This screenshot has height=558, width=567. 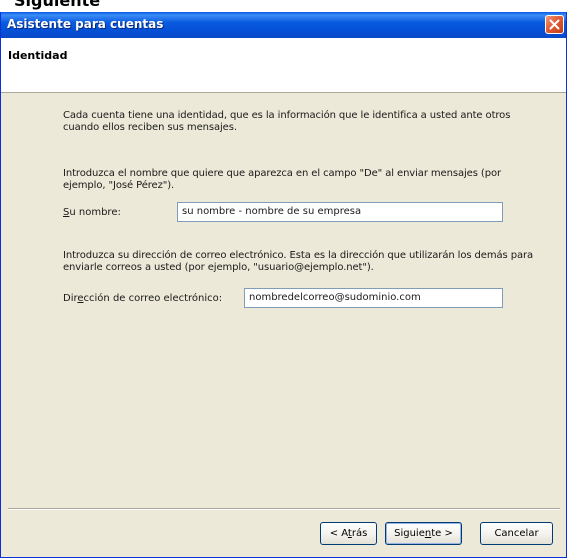 I want to click on name-label: Su nombre:, so click(x=92, y=212).